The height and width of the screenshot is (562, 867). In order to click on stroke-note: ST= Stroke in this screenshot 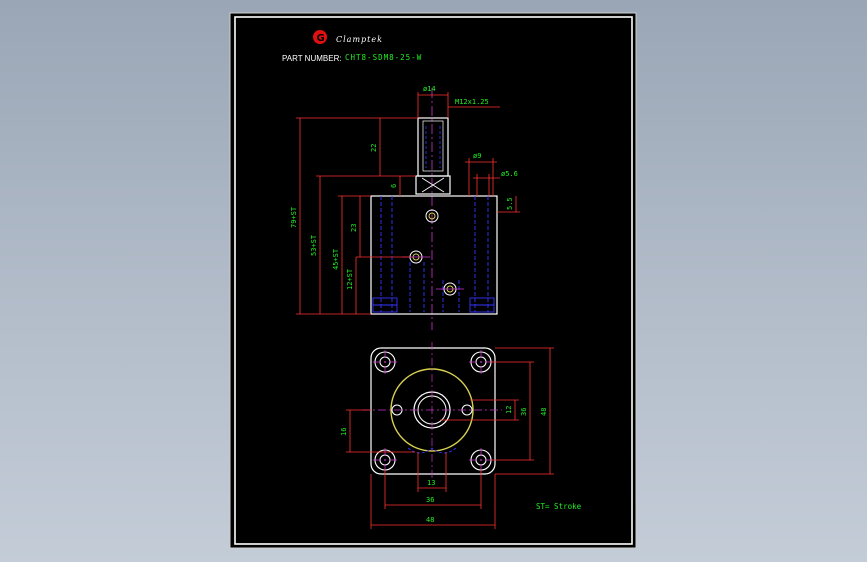, I will do `click(559, 506)`.